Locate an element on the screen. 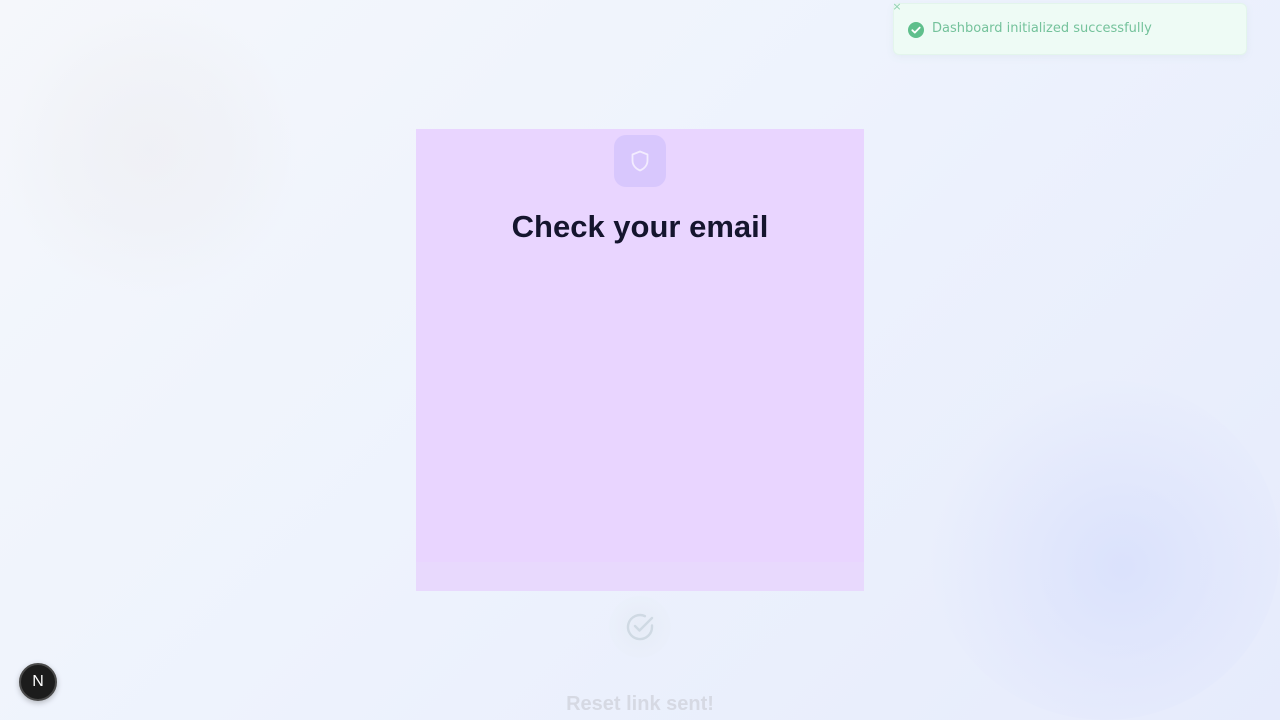  toast-close-button: × is located at coordinates (897, 7).